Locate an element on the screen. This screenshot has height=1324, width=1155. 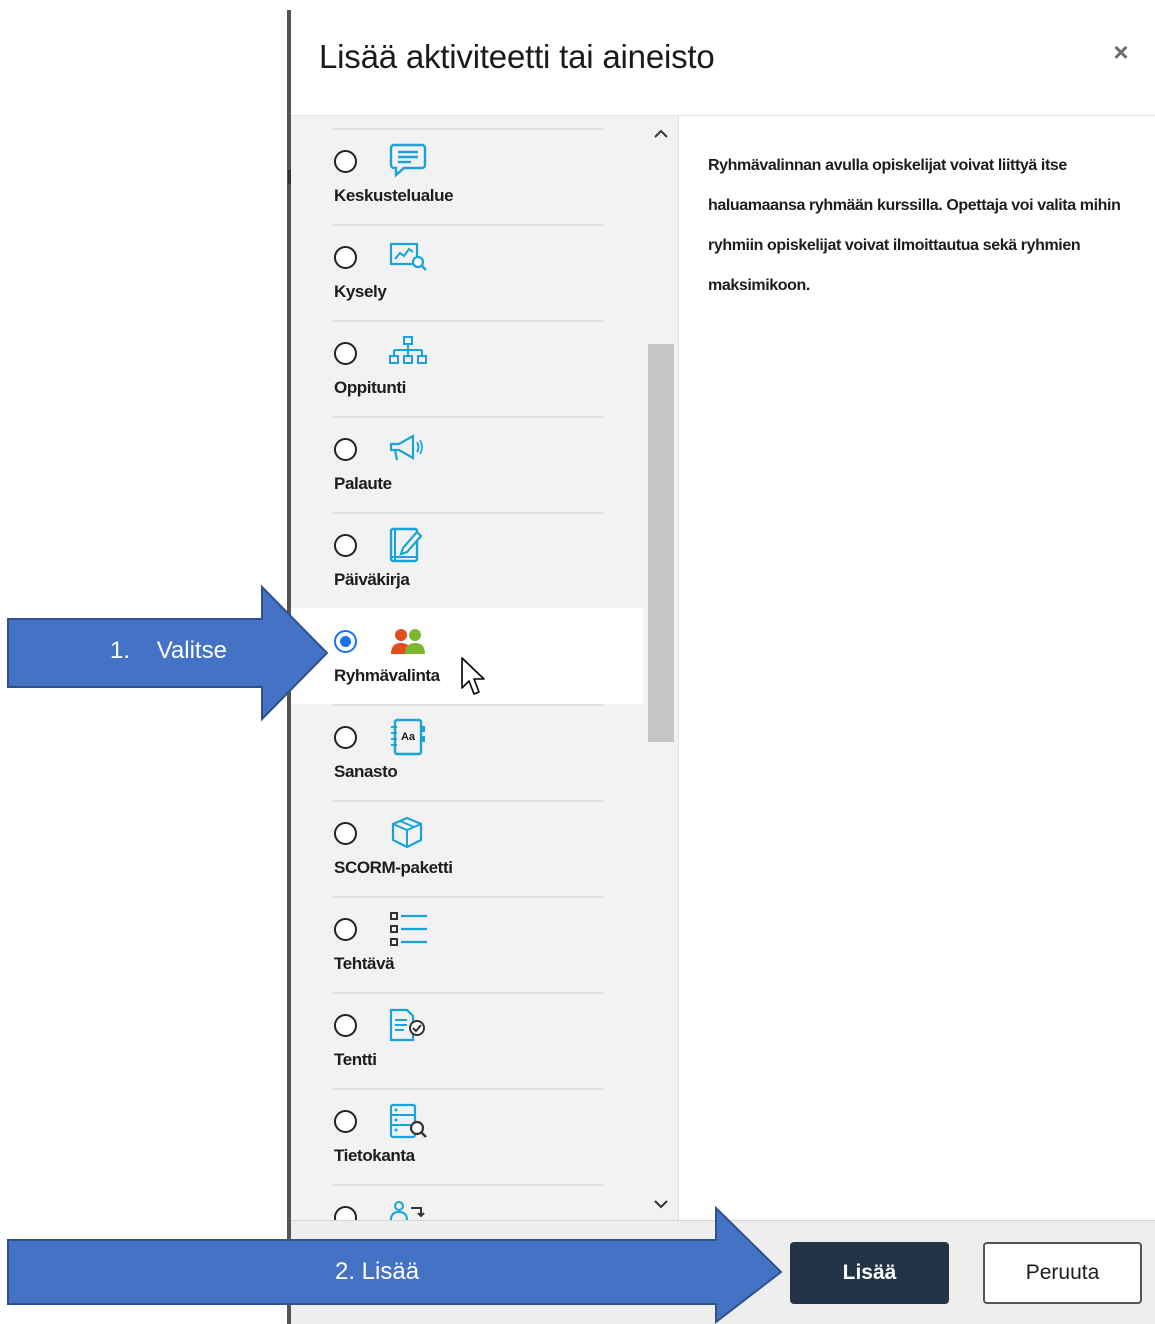
cancel-button: Peruuta is located at coordinates (1062, 1273).